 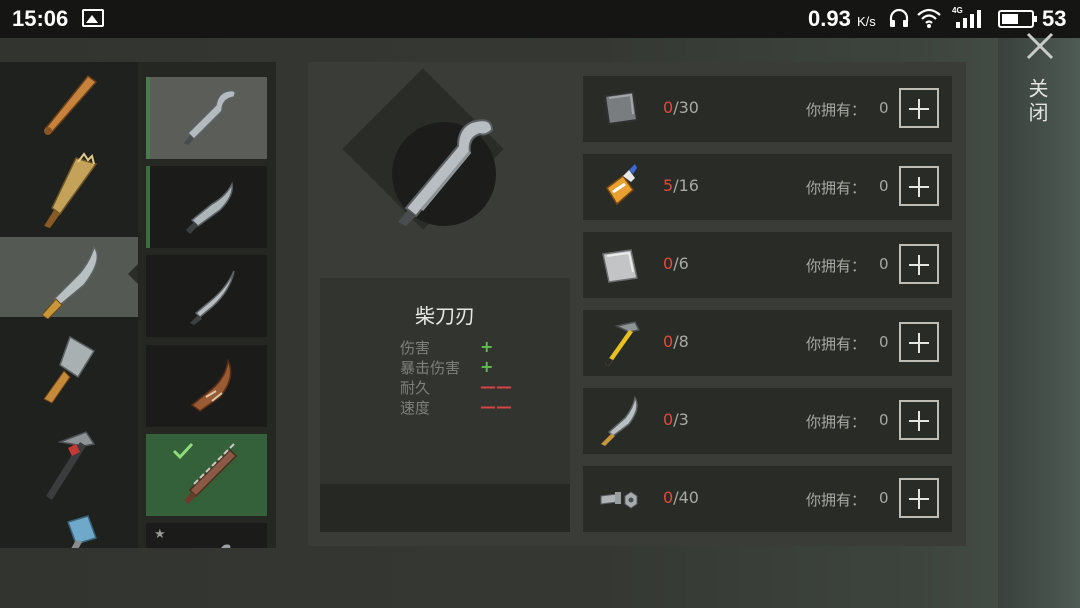 I want to click on requirement-count: 0/40, so click(x=681, y=497).